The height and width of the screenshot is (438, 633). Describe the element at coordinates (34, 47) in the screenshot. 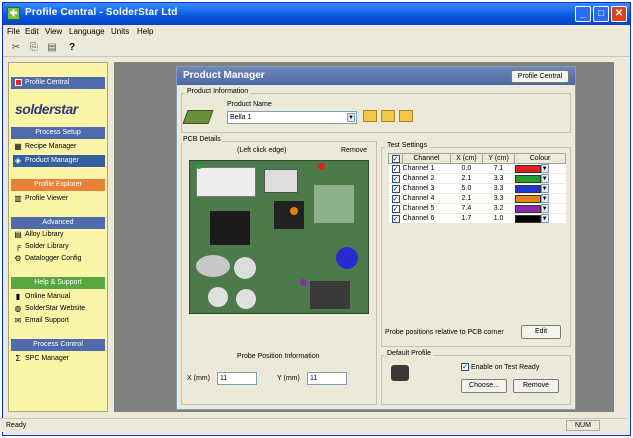

I see `copy-icon: ⎘` at that location.